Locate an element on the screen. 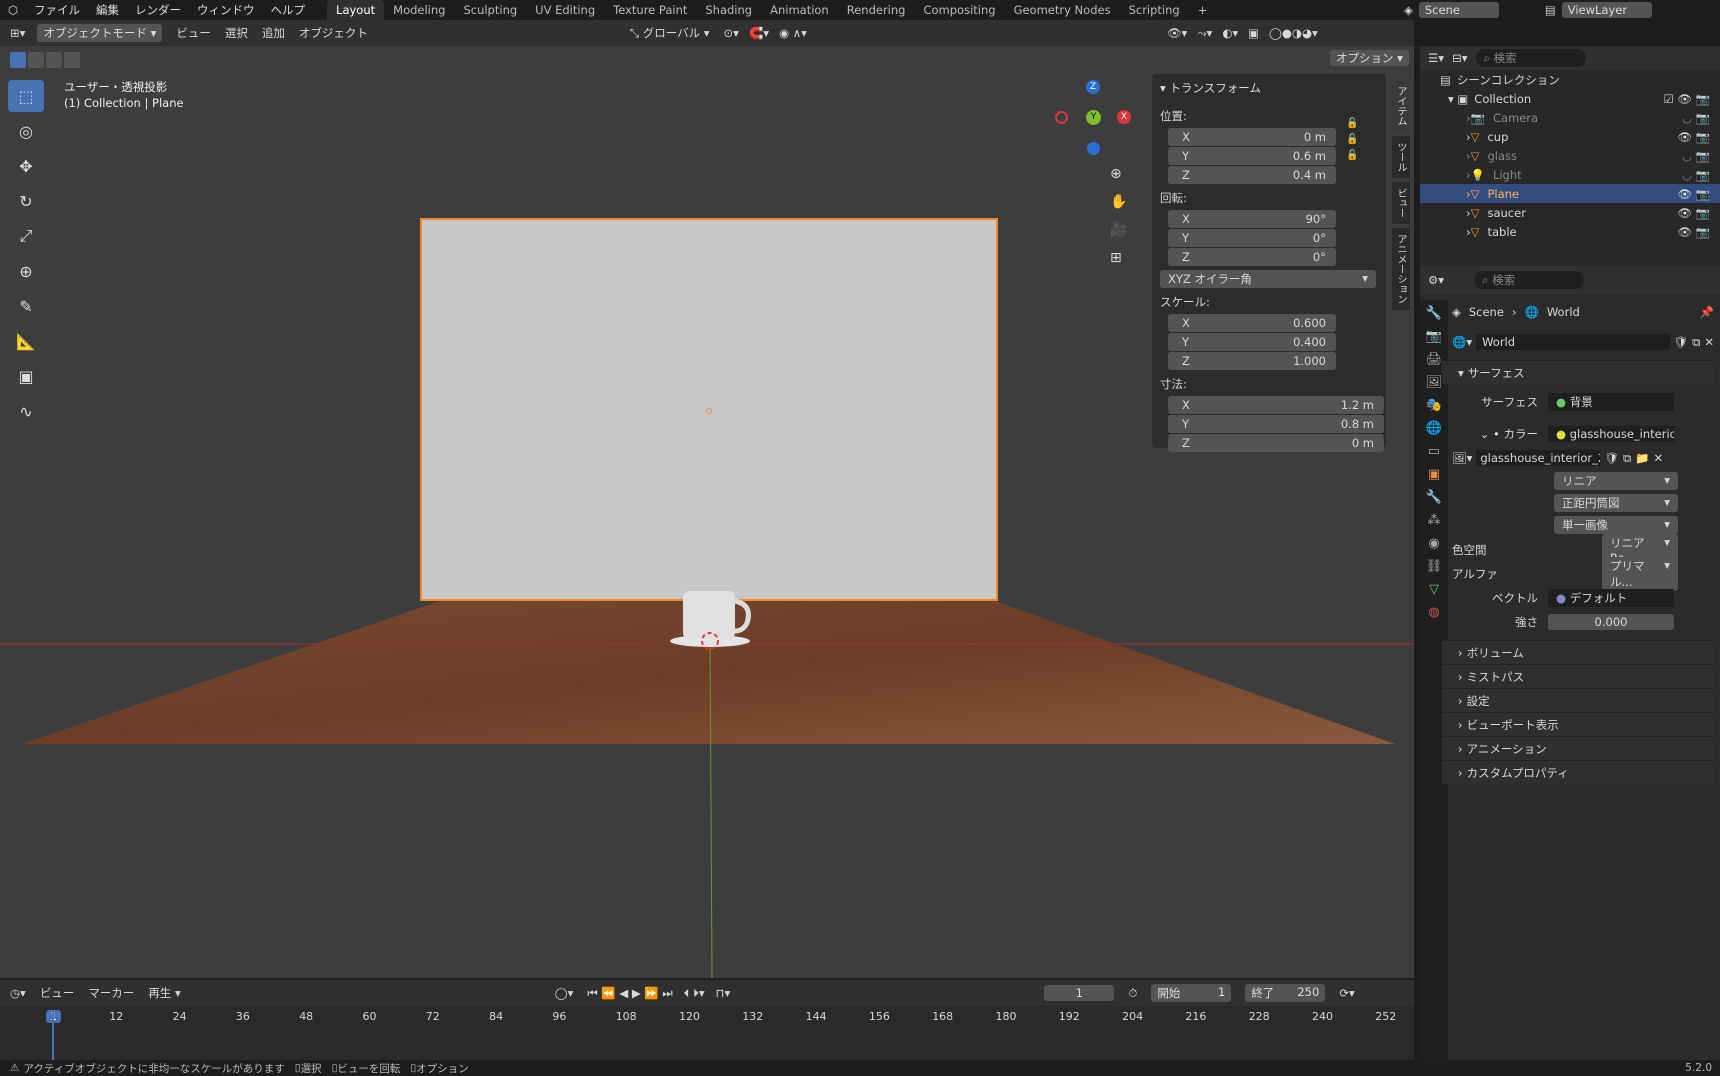 The image size is (1720, 1076). options-dropdown: オプション ▾ is located at coordinates (1369, 58).